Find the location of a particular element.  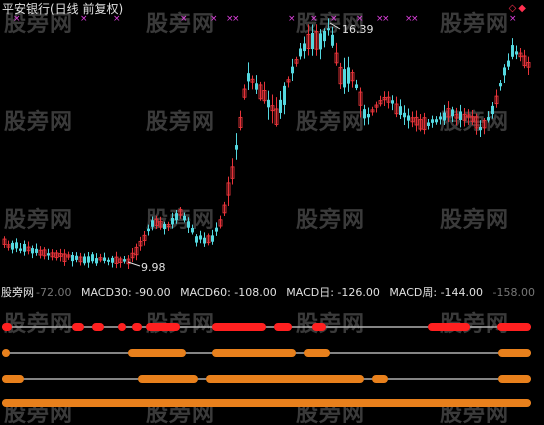

macd-readout: MACD30: -90.00 is located at coordinates (125, 292).